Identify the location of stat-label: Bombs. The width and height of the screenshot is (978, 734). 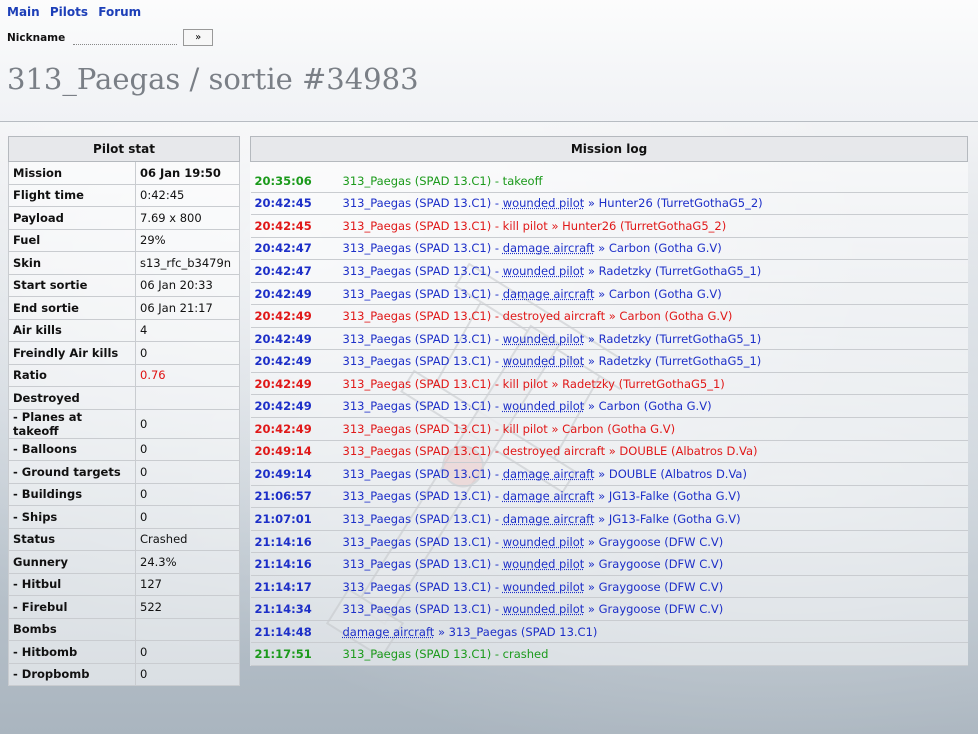
(72, 629).